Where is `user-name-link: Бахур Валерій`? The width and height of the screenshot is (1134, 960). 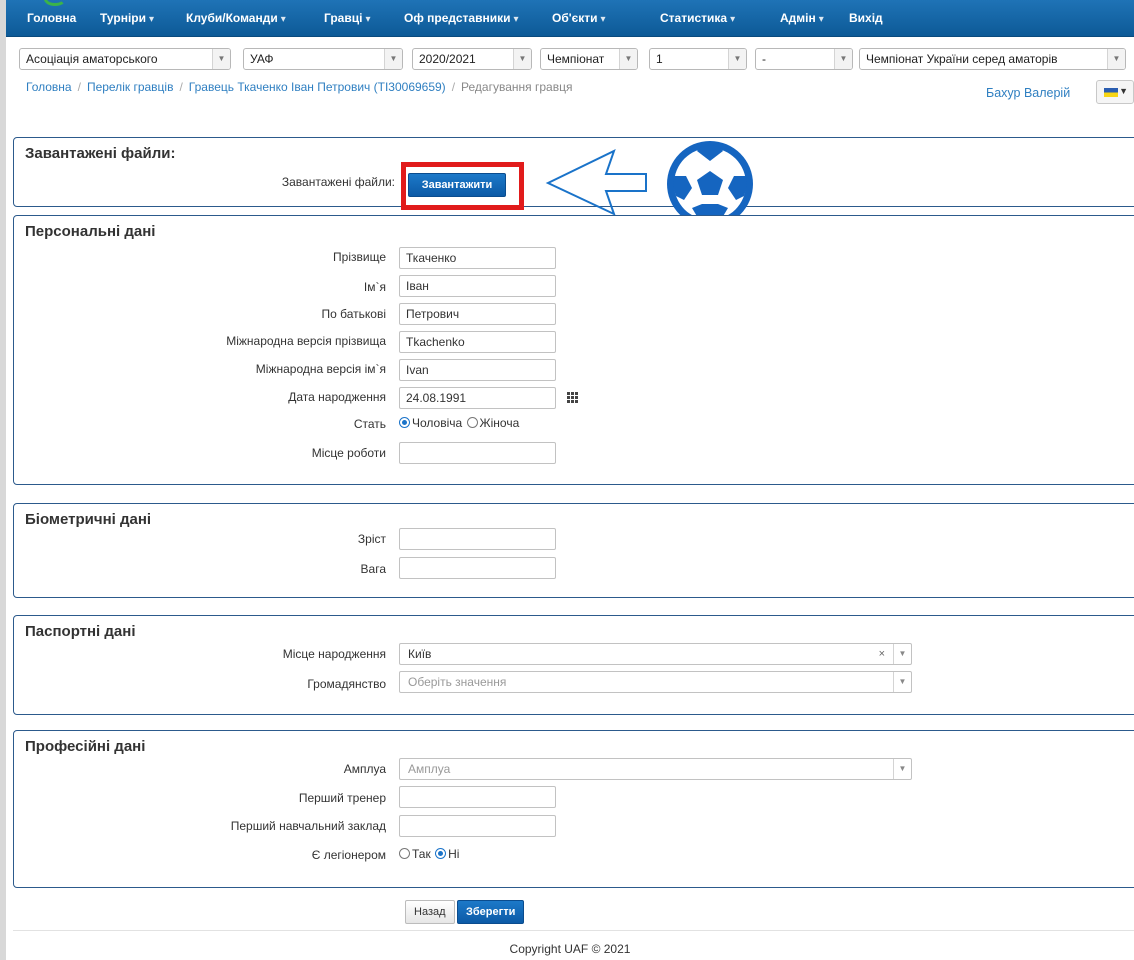 user-name-link: Бахур Валерій is located at coordinates (1028, 93).